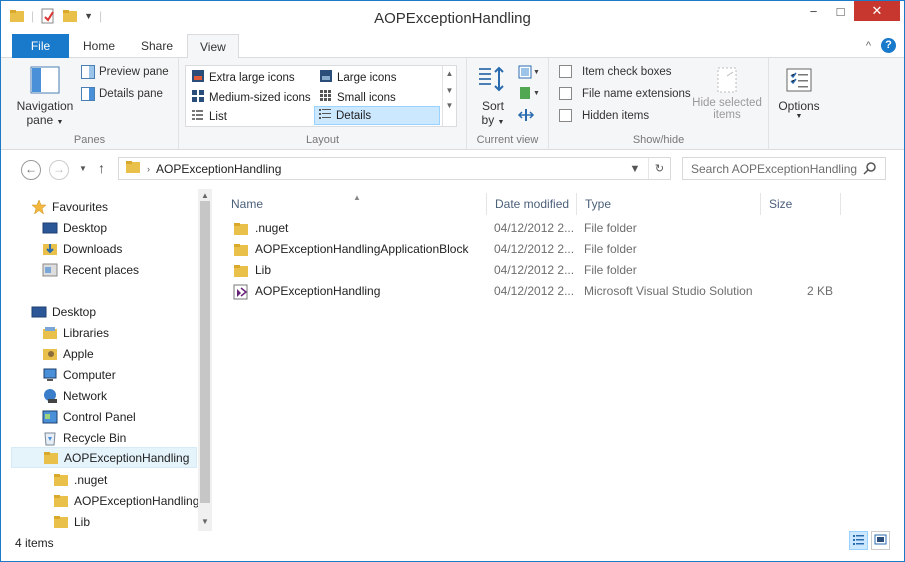  I want to click on tab-view: View, so click(213, 46).